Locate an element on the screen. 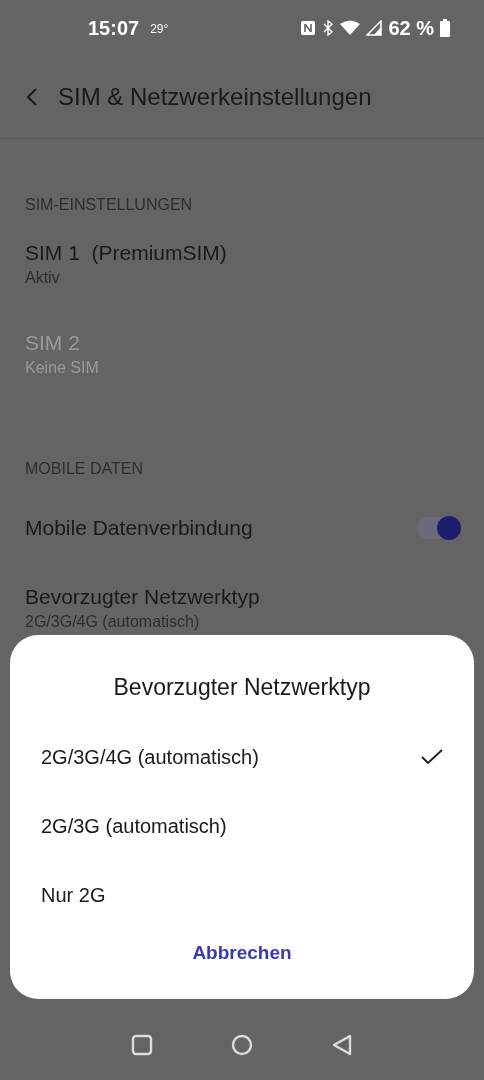 The width and height of the screenshot is (484, 1080). bluetooth-icon is located at coordinates (328, 27).